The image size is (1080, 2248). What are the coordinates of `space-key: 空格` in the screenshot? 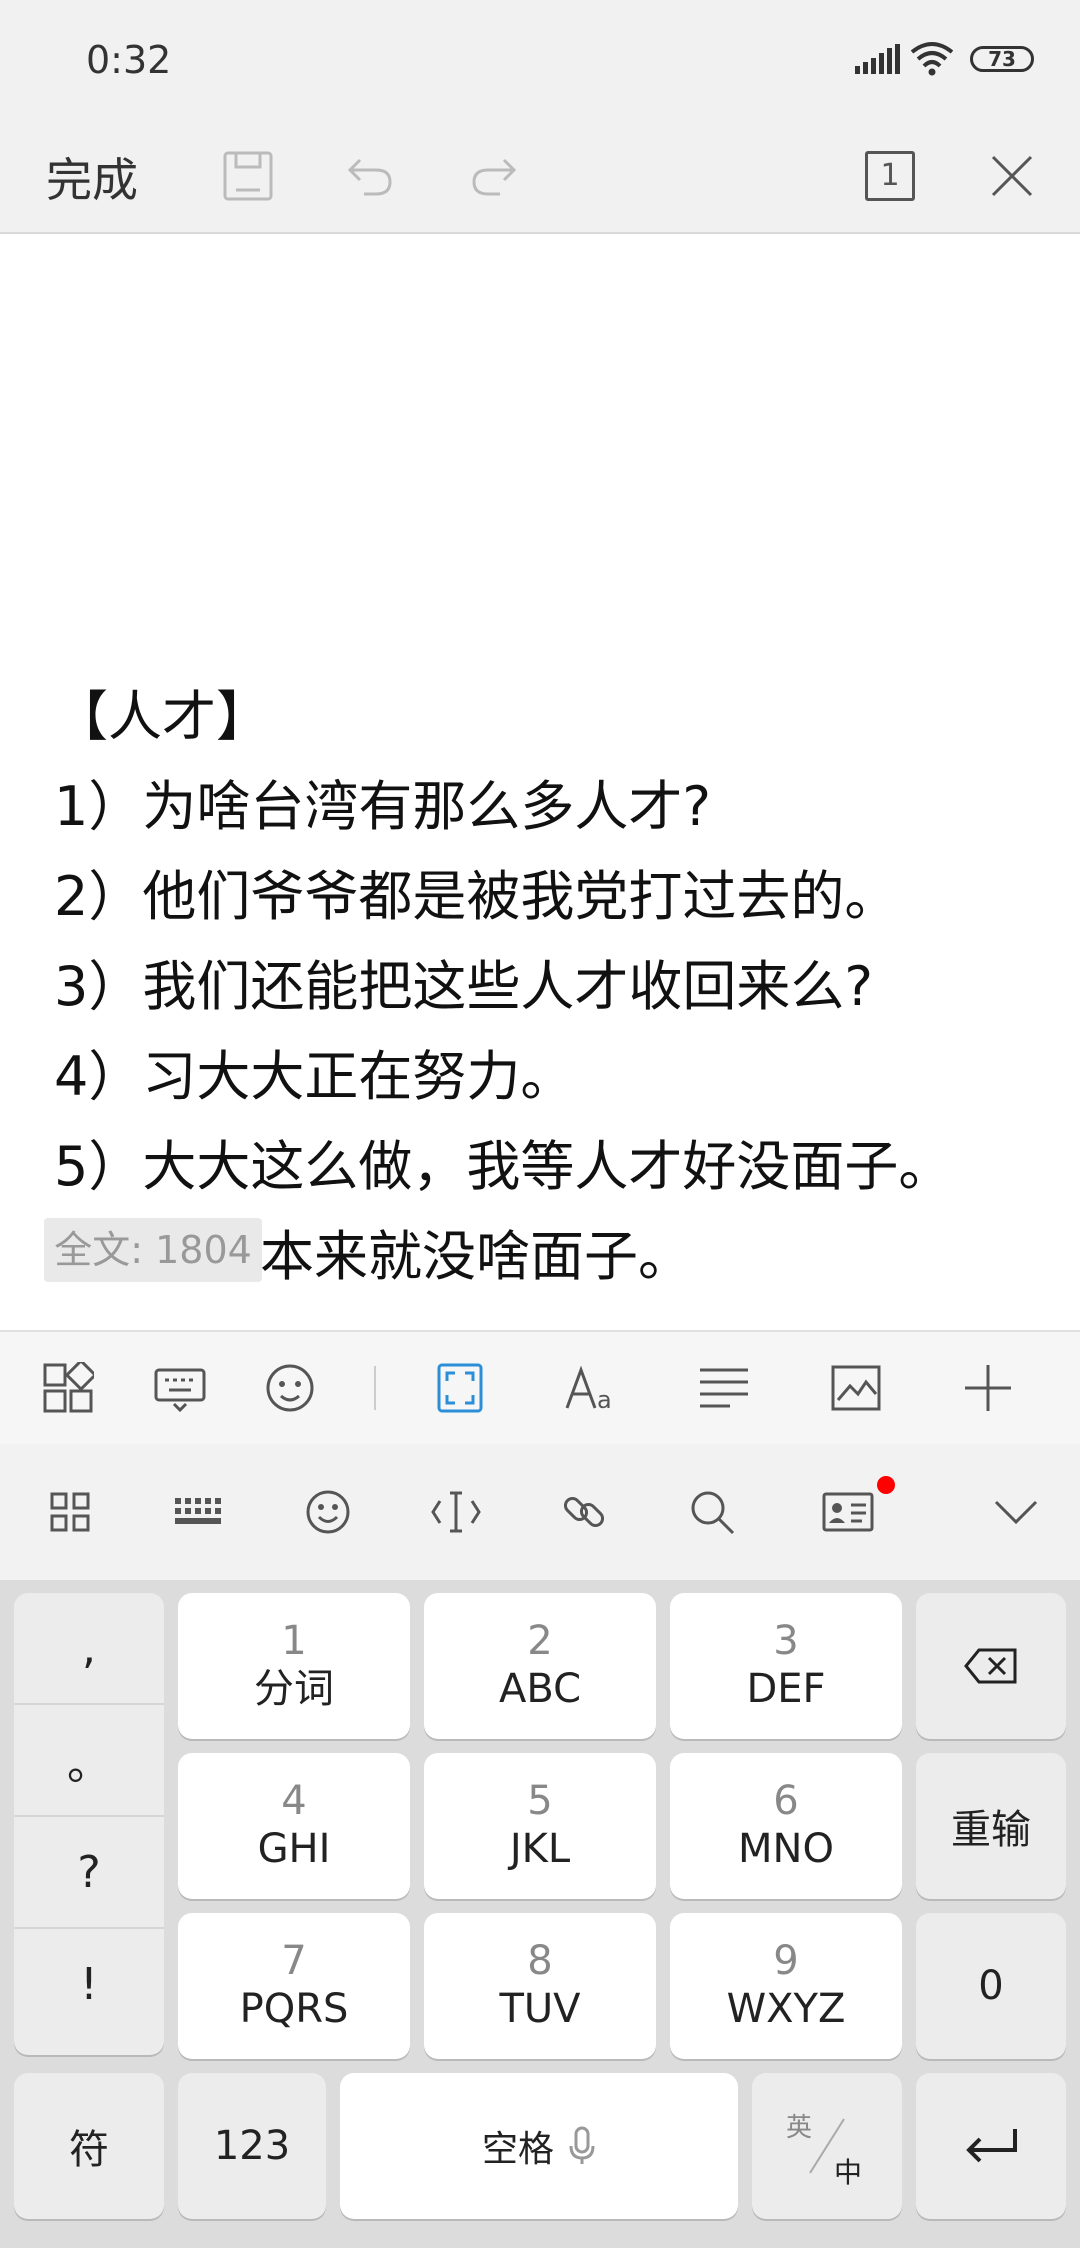 It's located at (539, 2146).